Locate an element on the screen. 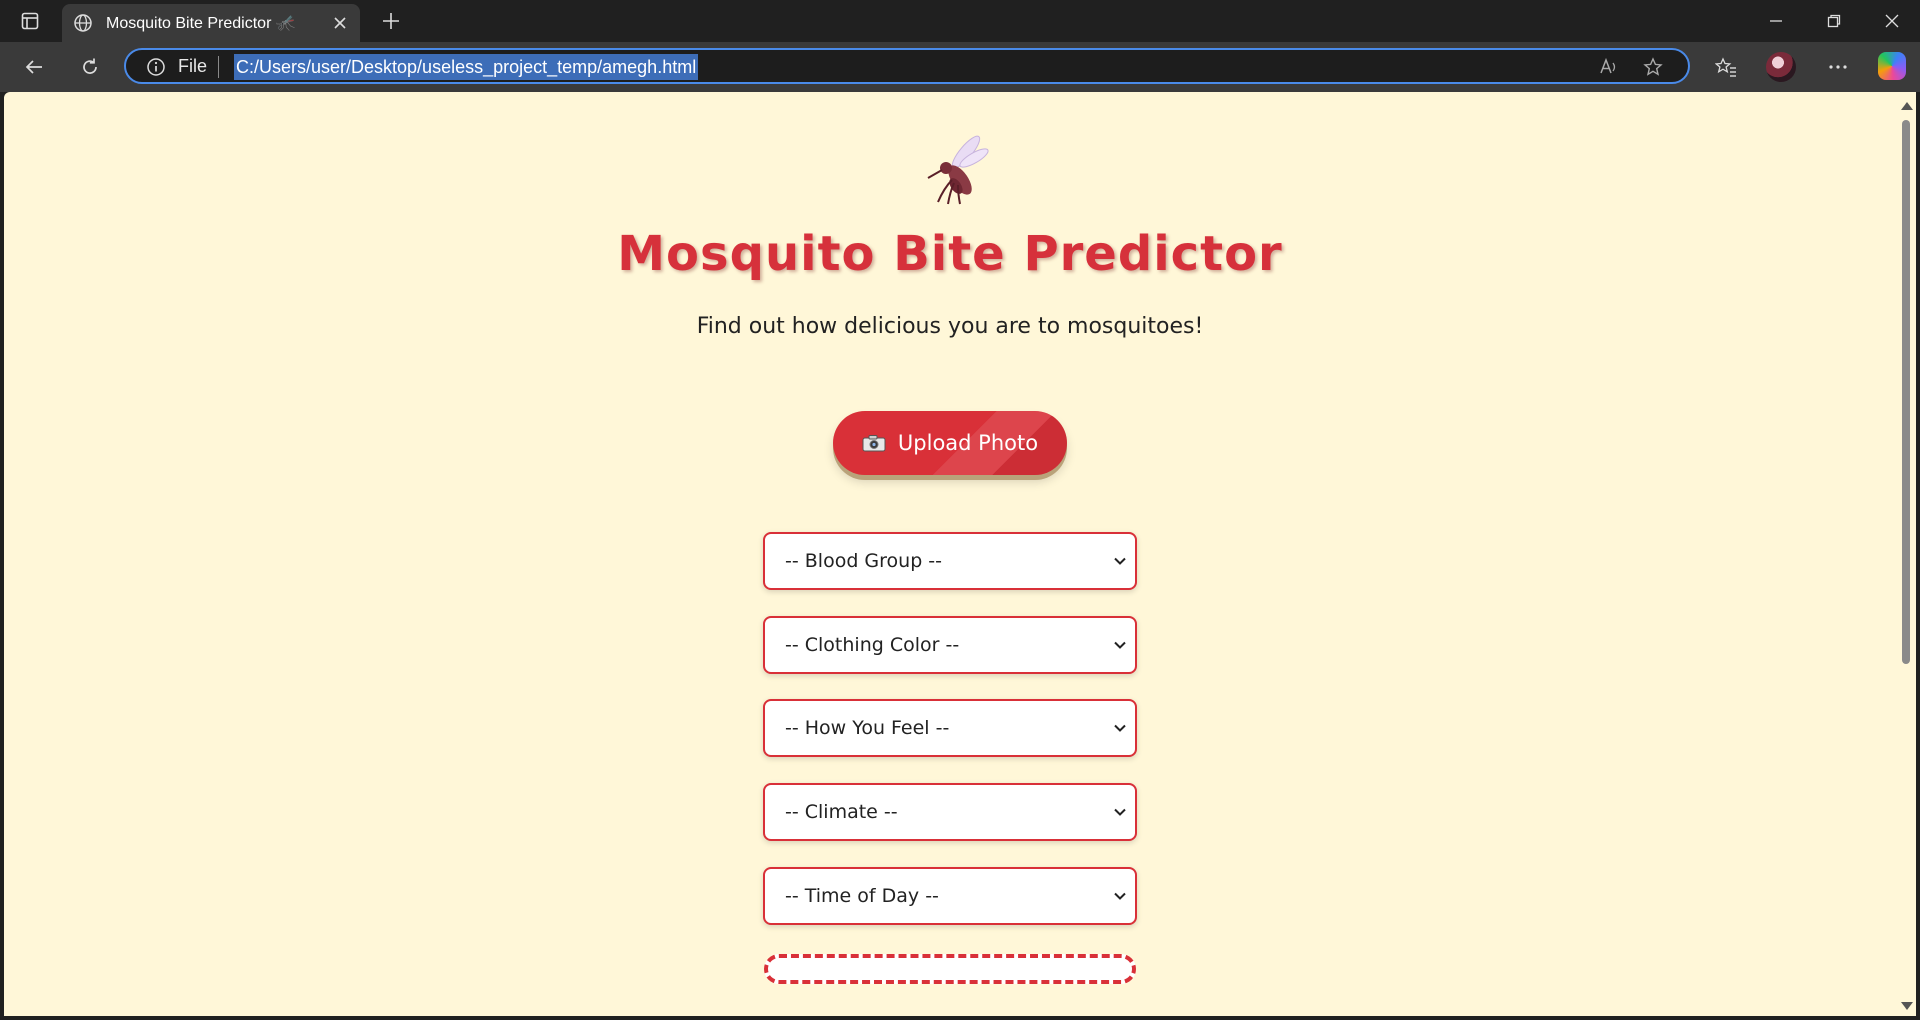 The width and height of the screenshot is (1920, 1020). page-title: Mosquito Bite Predictor is located at coordinates (950, 254).